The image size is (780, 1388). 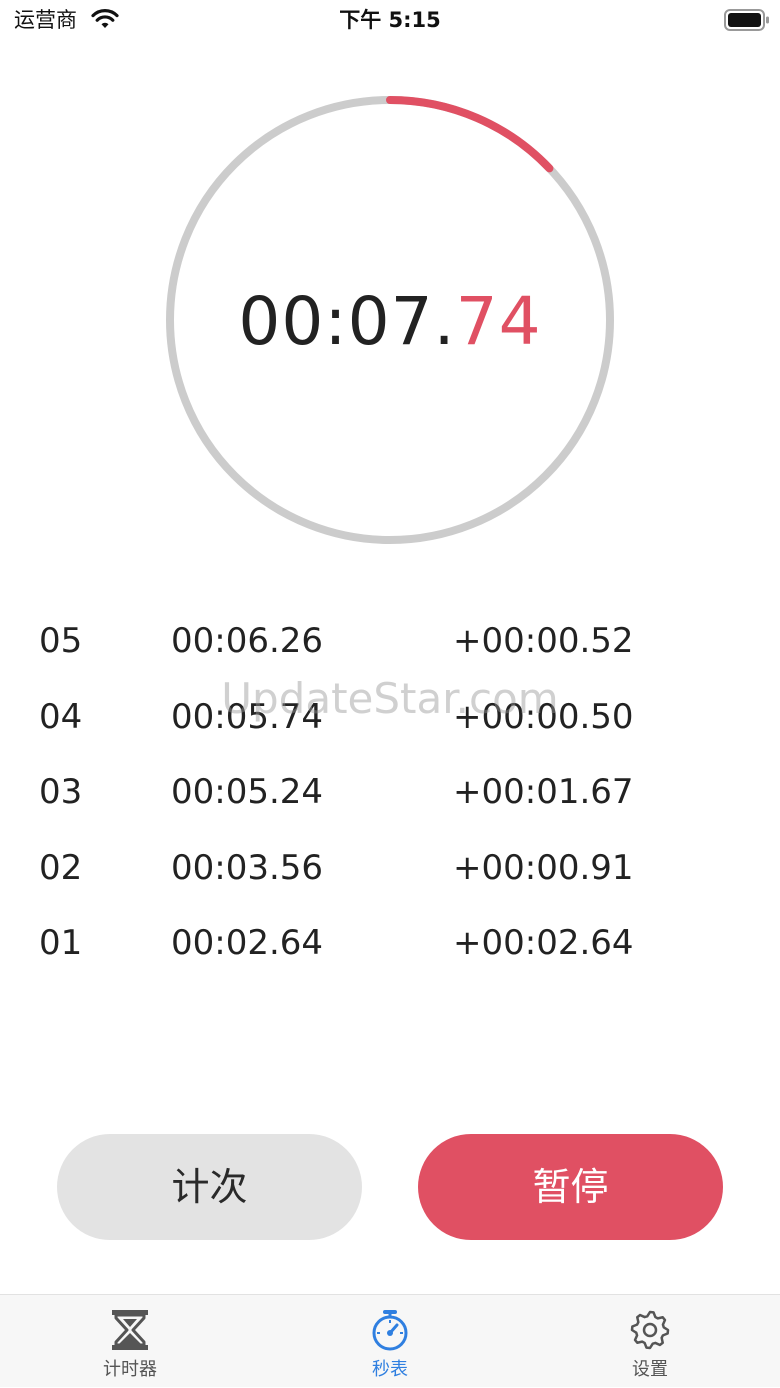 I want to click on lap-row: 04 00:05.74 +00:00.50, so click(x=390, y=718).